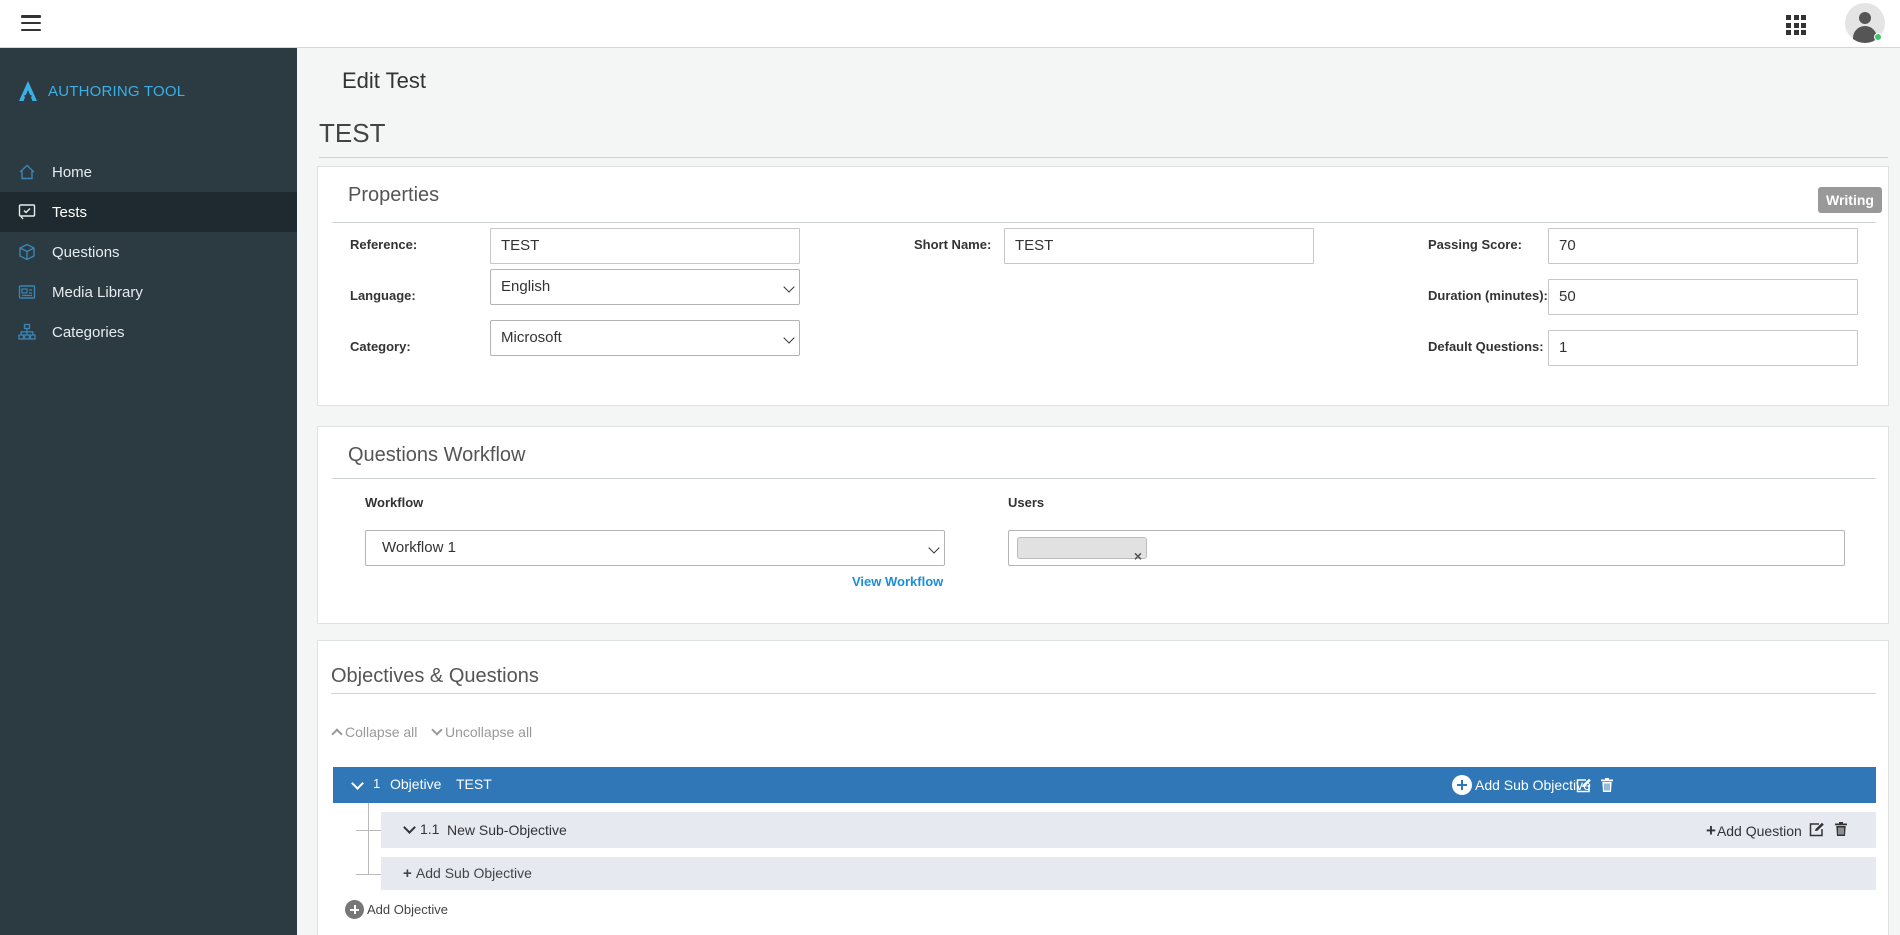 The width and height of the screenshot is (1900, 935). I want to click on sidebar-item-categories: Categories, so click(148, 332).